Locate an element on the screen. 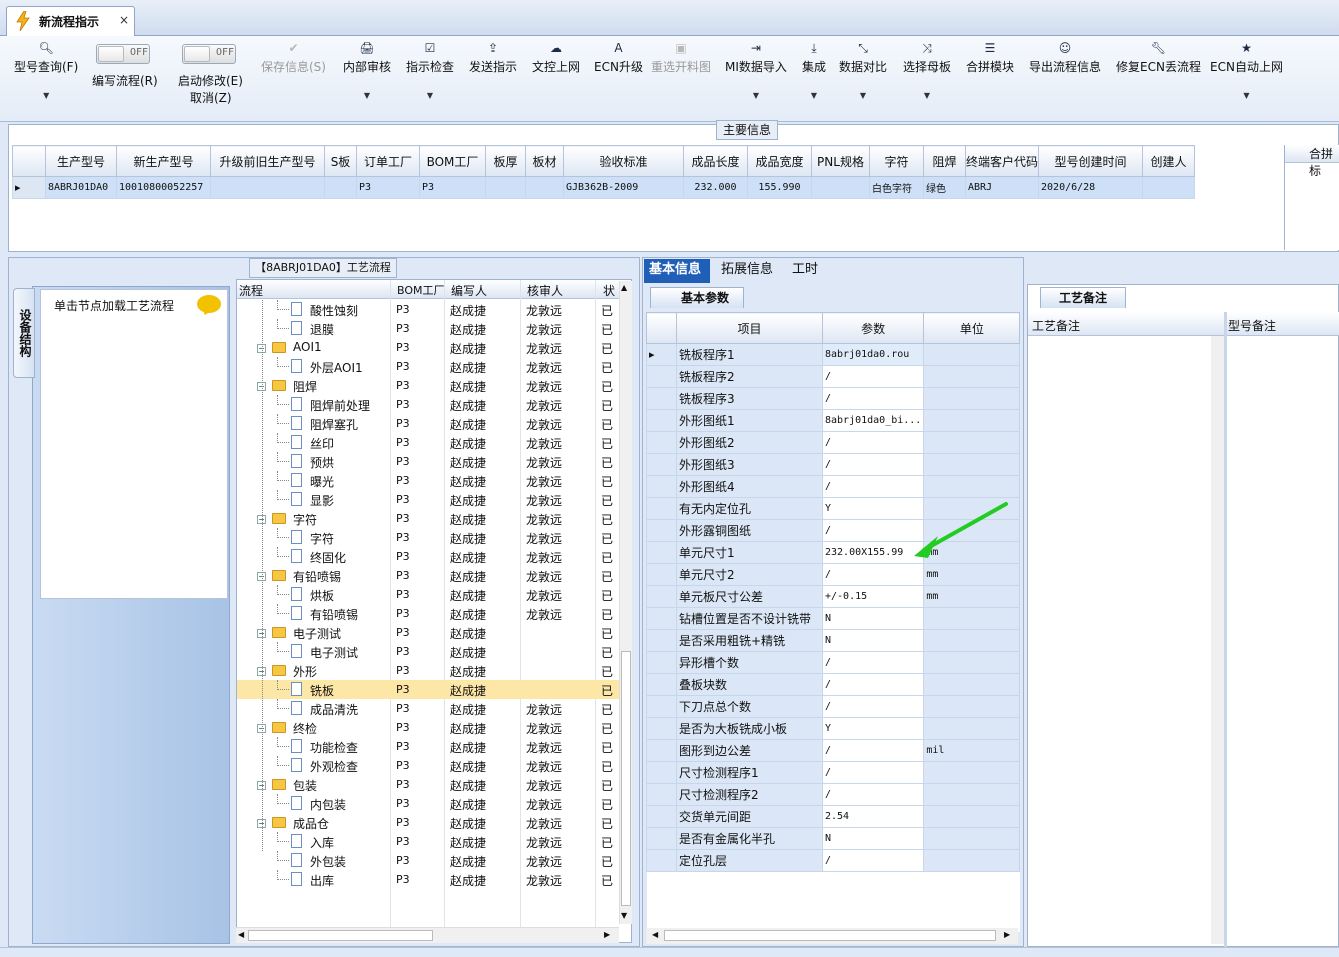  param-row: 外形图纸2/ is located at coordinates (833, 442).